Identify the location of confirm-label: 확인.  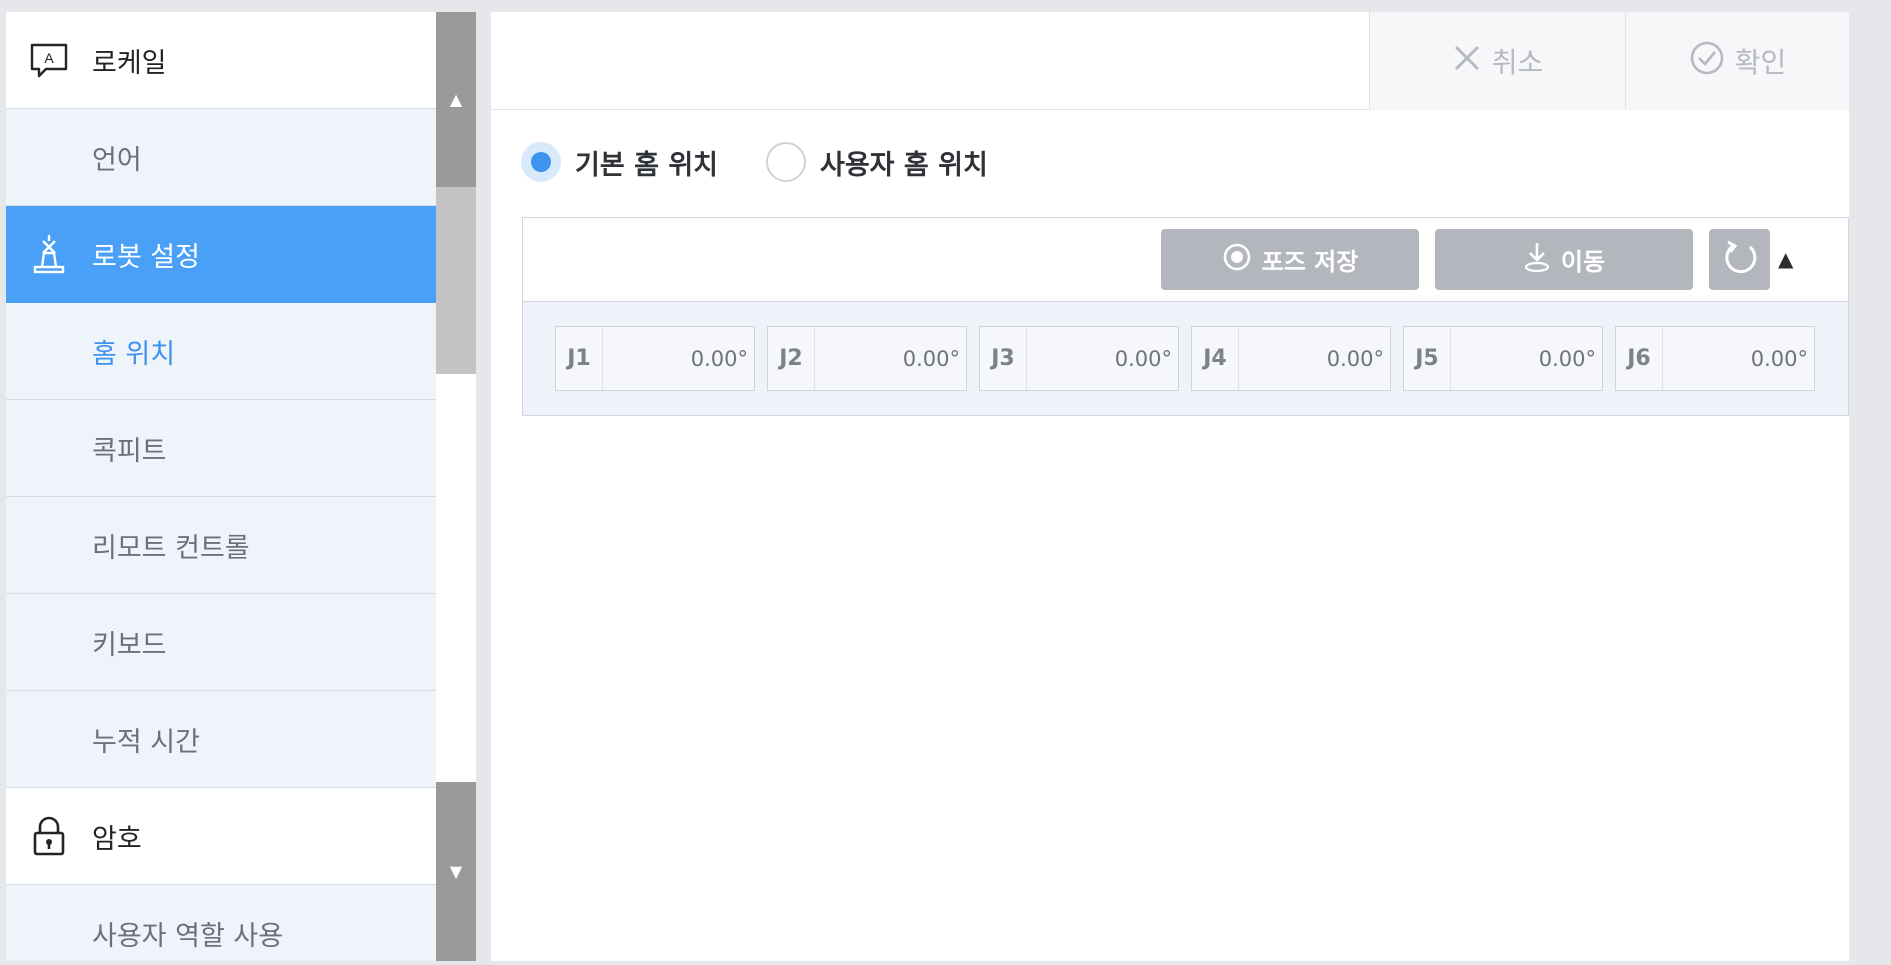
(1760, 62).